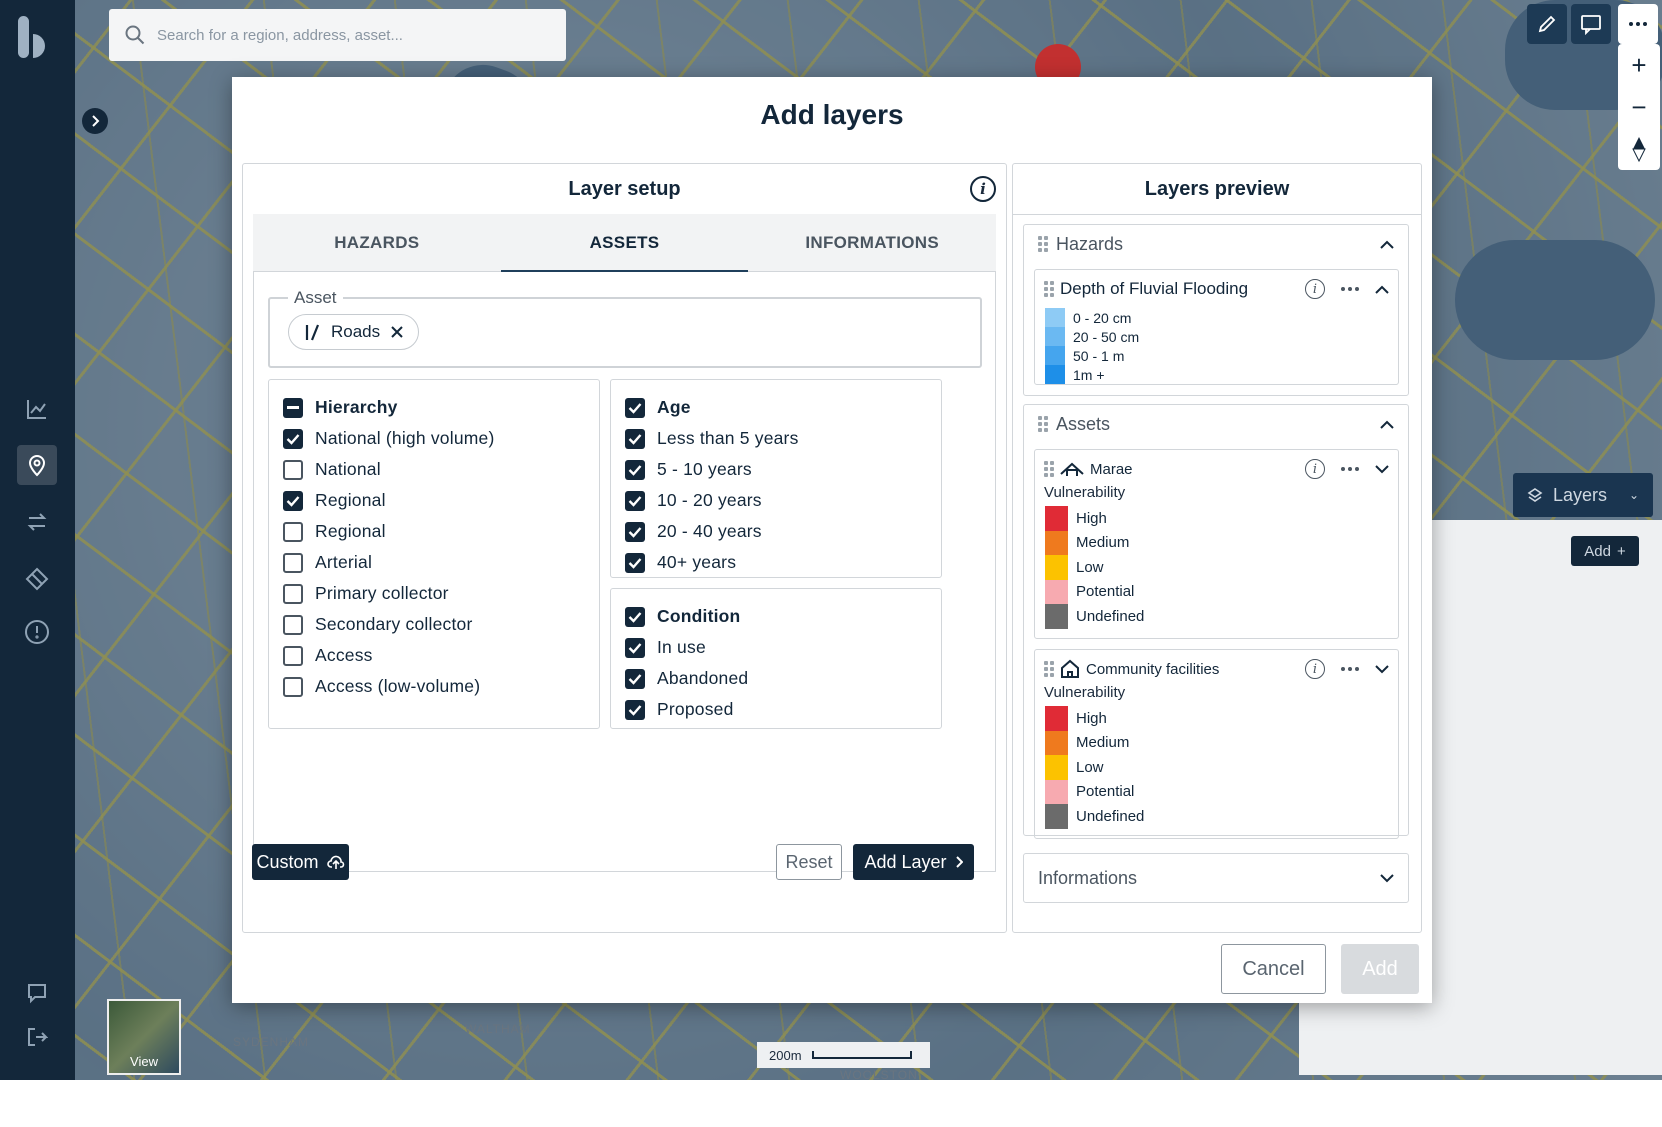 This screenshot has height=1127, width=1662. Describe the element at coordinates (1639, 107) in the screenshot. I see `zoom-out-button: −` at that location.